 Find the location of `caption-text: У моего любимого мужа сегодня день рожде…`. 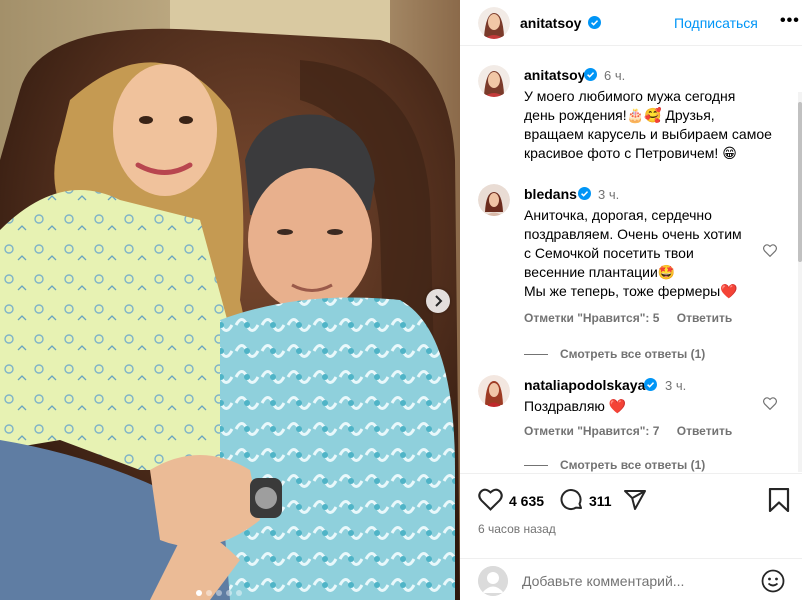

caption-text: У моего любимого мужа сегодня день рожде… is located at coordinates (654, 125).